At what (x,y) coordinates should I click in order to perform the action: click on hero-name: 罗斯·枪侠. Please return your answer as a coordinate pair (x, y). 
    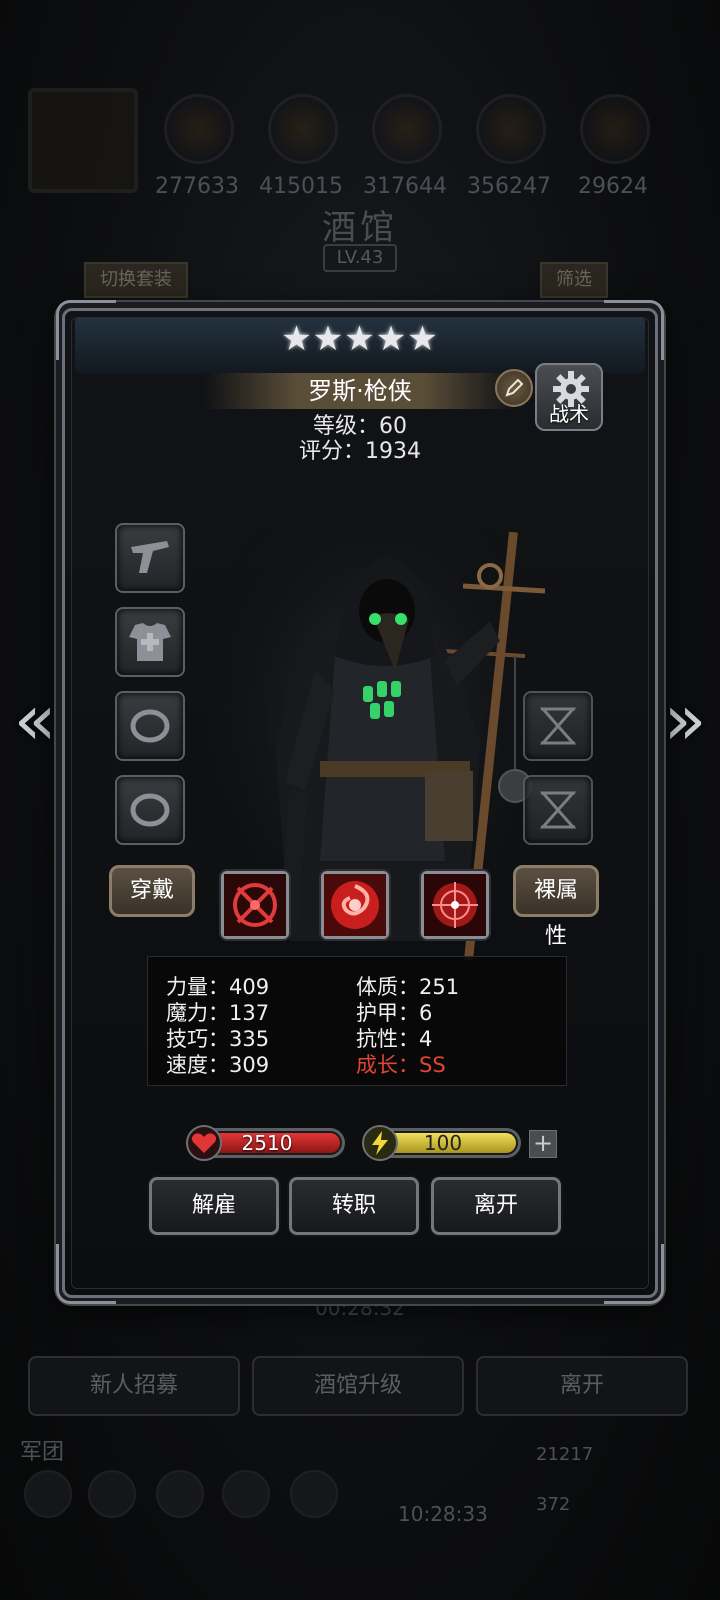
    Looking at the image, I should click on (360, 391).